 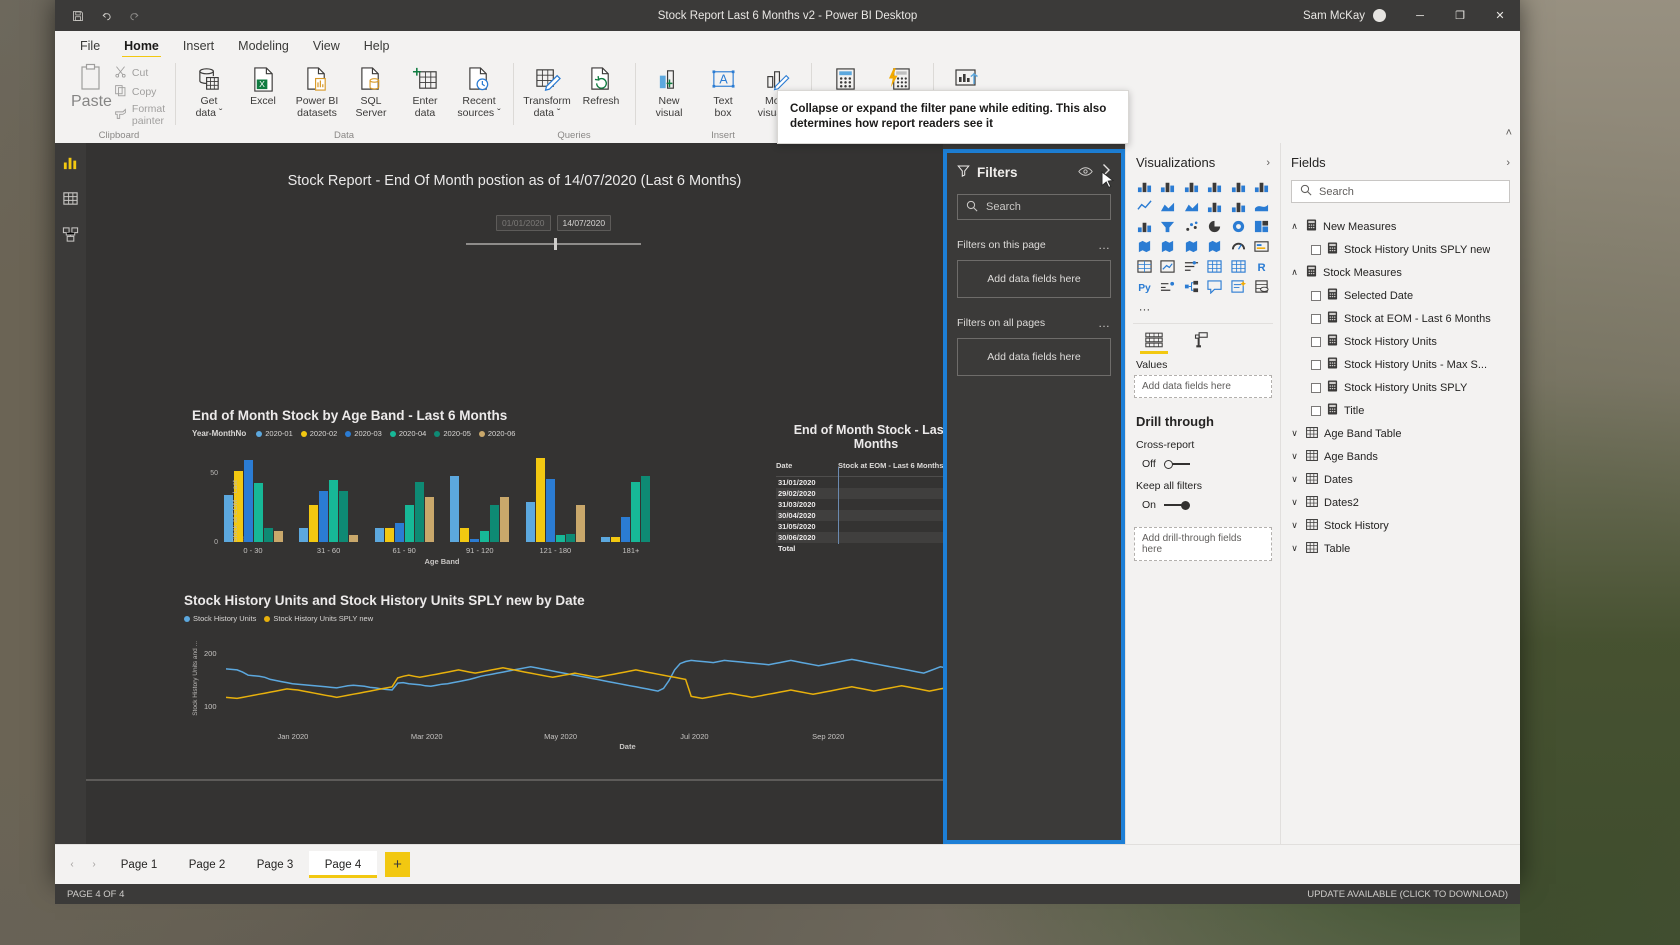 I want to click on field-table-item: ∨ Age Band Table, so click(x=1400, y=433).